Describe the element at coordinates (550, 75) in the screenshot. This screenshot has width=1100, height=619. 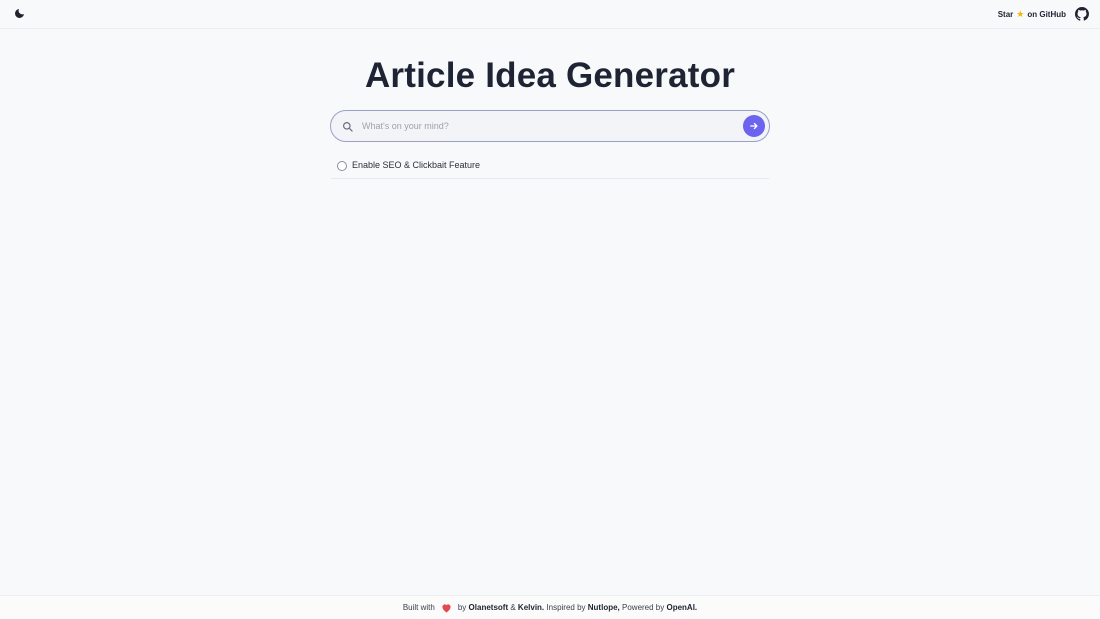
I see `page-title: Article Idea Generator` at that location.